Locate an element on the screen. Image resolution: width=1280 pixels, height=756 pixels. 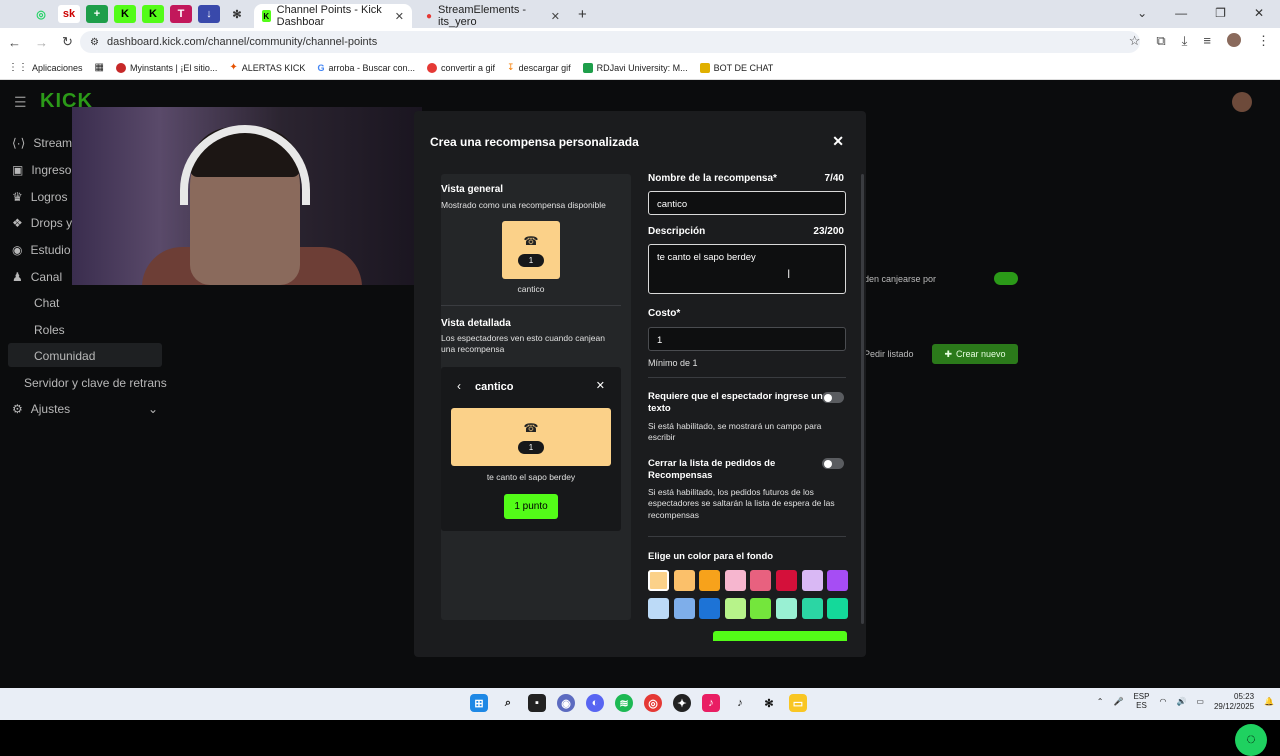
close-list-toggle is located at coordinates (833, 463).